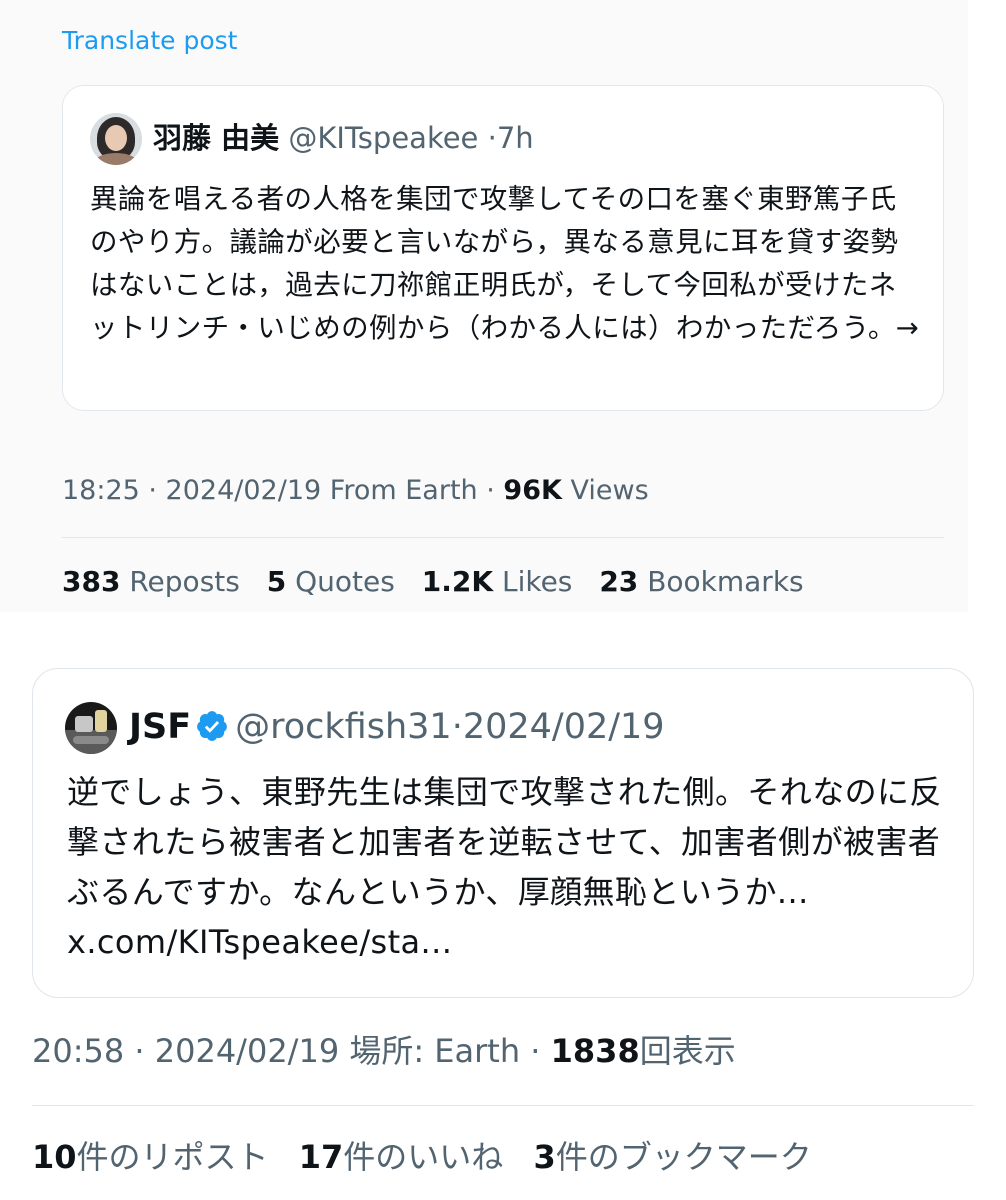 The height and width of the screenshot is (1200, 1006). I want to click on reposts-label: Reposts, so click(184, 581).